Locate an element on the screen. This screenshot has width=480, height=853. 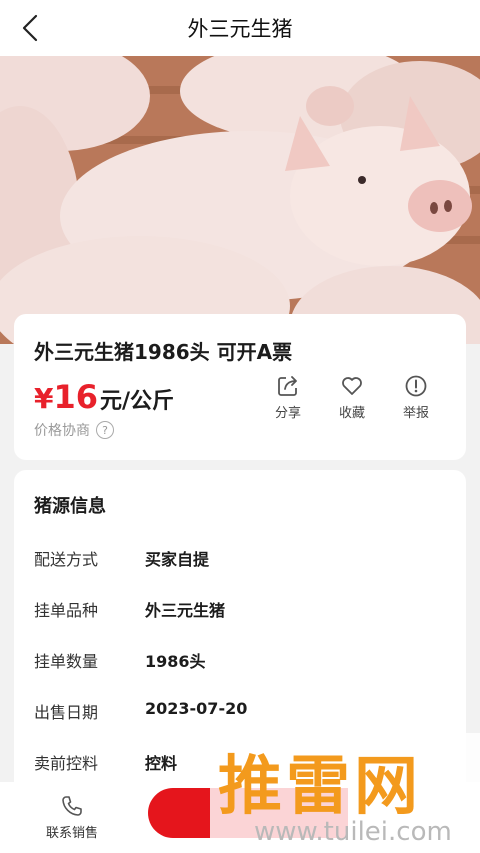
favorite-label: 收藏 is located at coordinates (351, 413).